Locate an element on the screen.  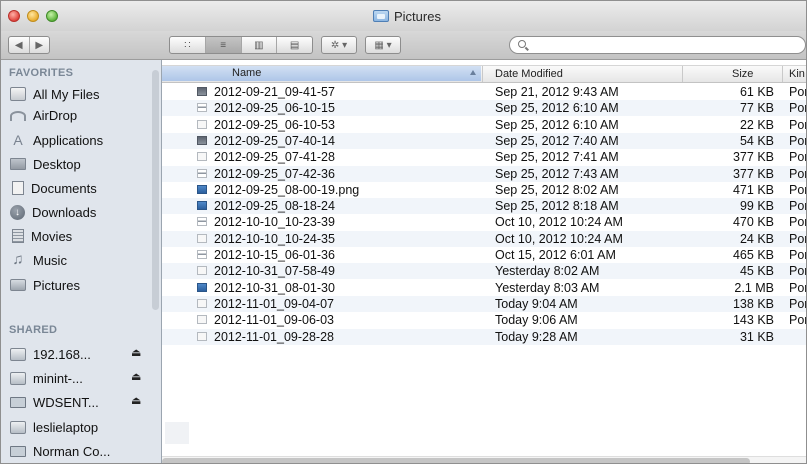
file-date-modified: Oct 10, 2012 10:24 AM is located at coordinates (559, 222).